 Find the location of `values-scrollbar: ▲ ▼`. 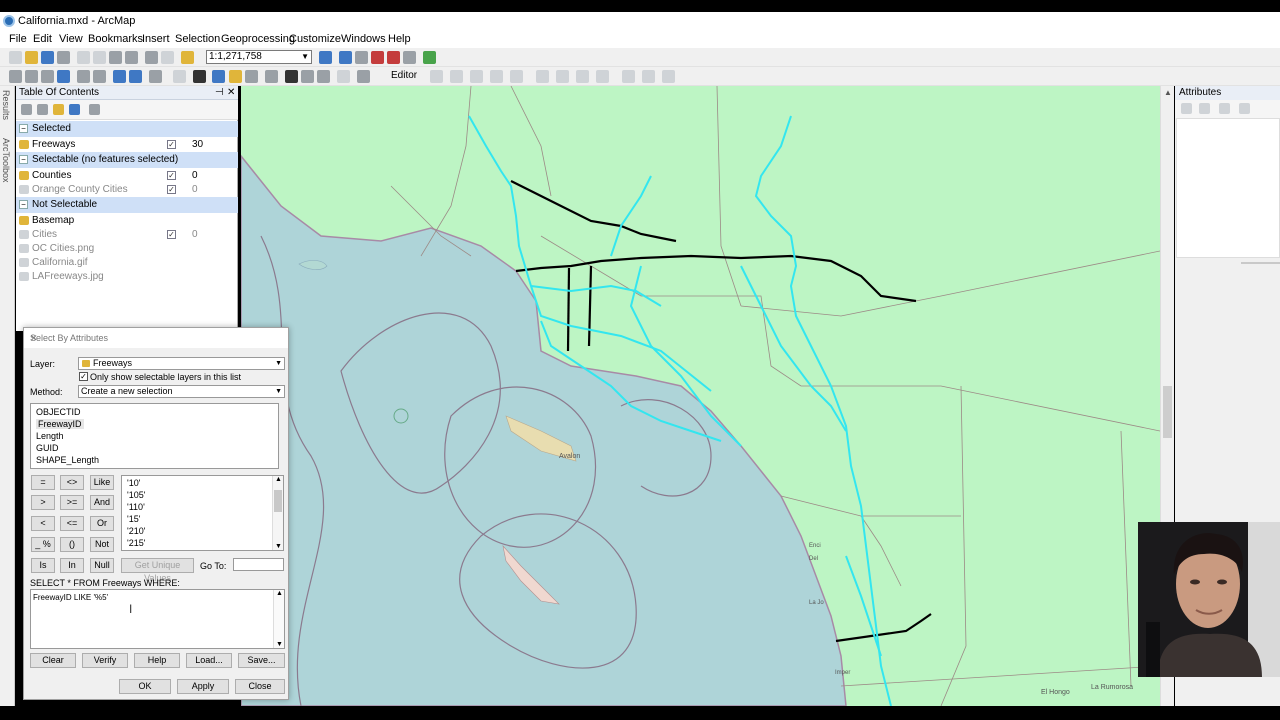

values-scrollbar: ▲ ▼ is located at coordinates (277, 513).